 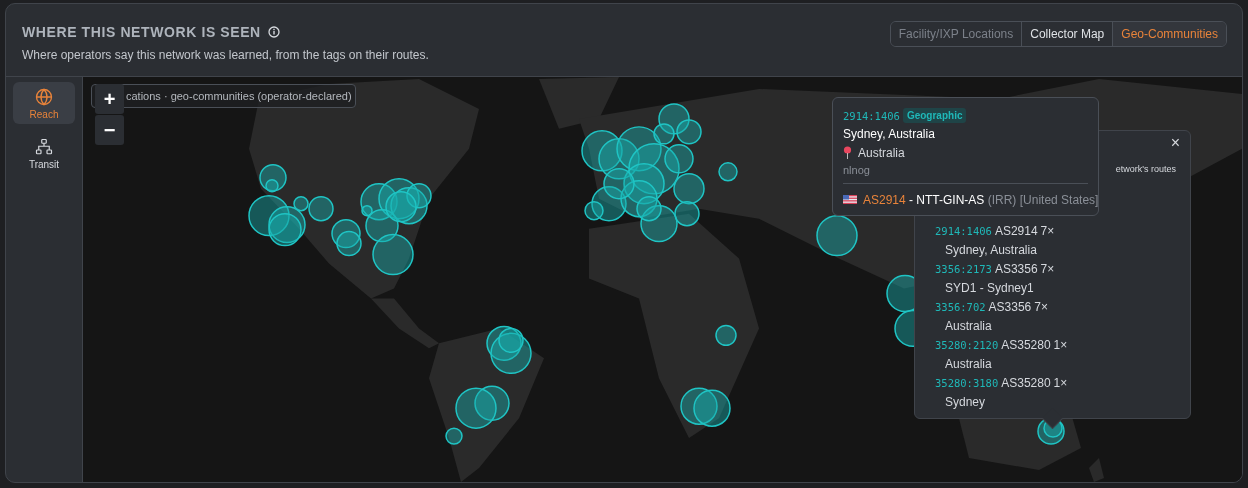 I want to click on flag-icon, so click(x=850, y=199).